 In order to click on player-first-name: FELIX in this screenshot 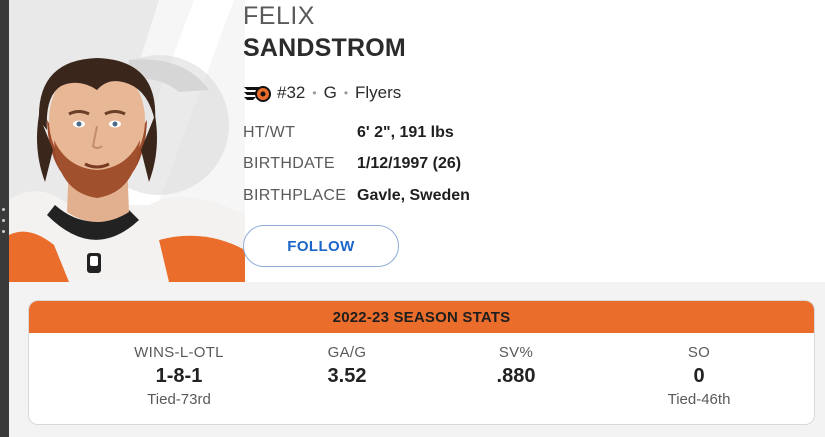, I will do `click(279, 16)`.